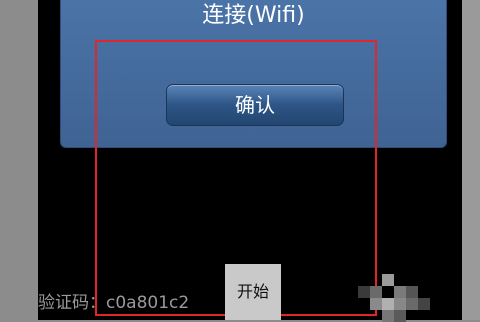  What do you see at coordinates (394, 298) in the screenshot?
I see `pixelated-area` at bounding box center [394, 298].